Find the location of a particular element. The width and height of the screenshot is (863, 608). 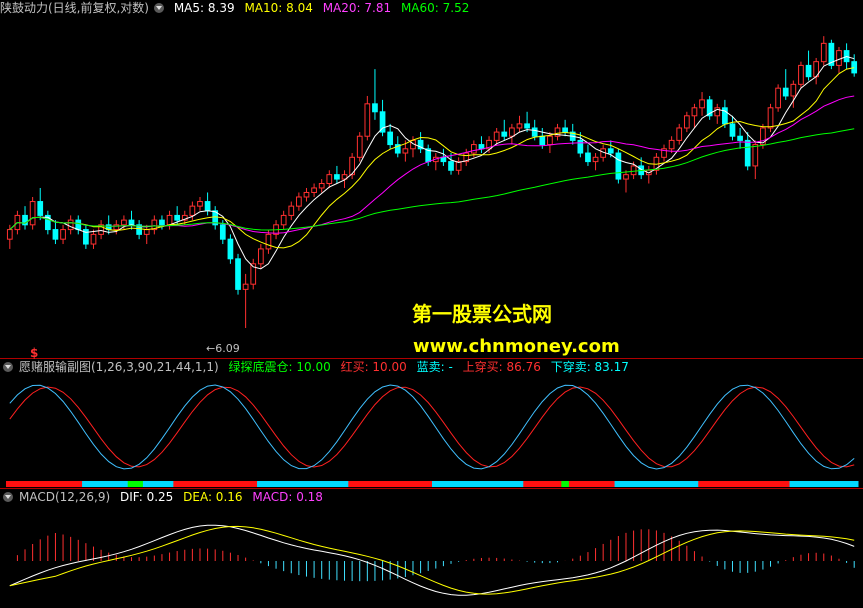

ma5-label: MA5: 8.39 is located at coordinates (204, 8).